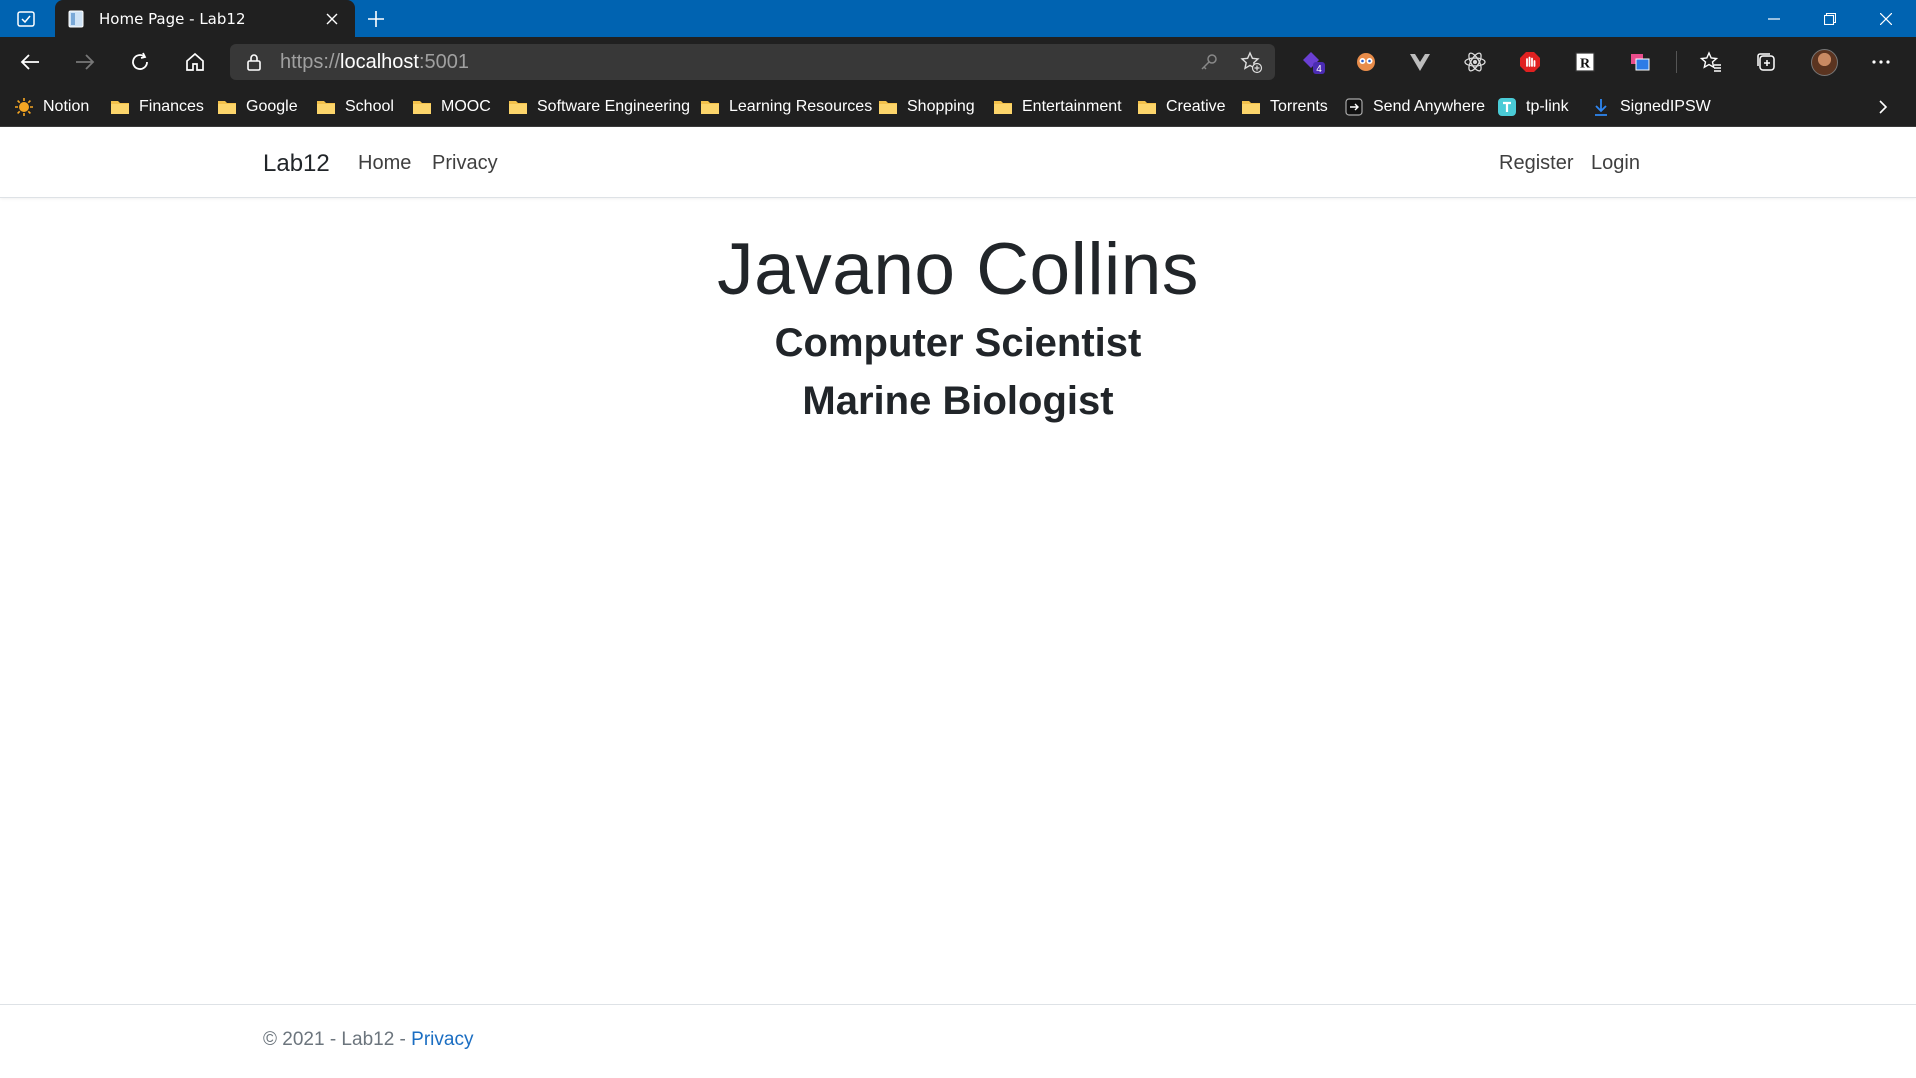 The height and width of the screenshot is (1078, 1916). I want to click on chevron-right-icon, so click(1883, 107).